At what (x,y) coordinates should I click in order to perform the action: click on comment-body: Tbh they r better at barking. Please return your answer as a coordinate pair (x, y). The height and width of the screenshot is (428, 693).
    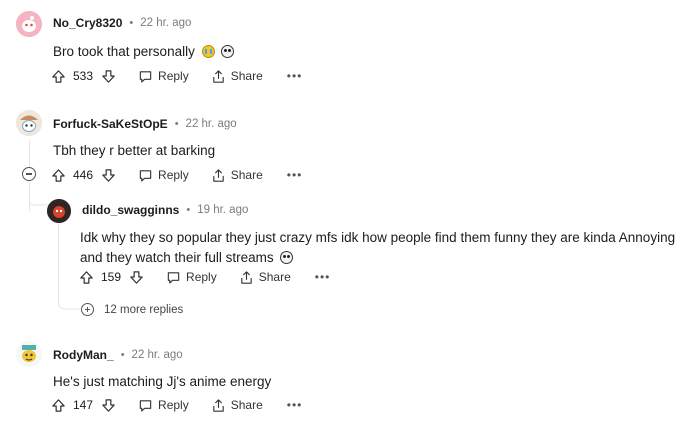
    Looking at the image, I should click on (134, 150).